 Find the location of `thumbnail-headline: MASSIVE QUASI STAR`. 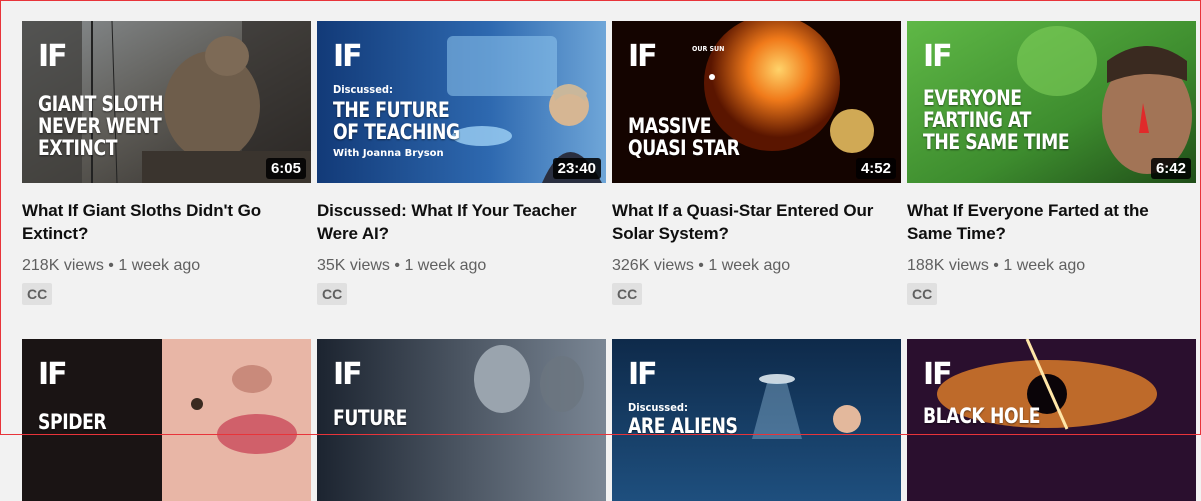

thumbnail-headline: MASSIVE QUASI STAR is located at coordinates (684, 137).